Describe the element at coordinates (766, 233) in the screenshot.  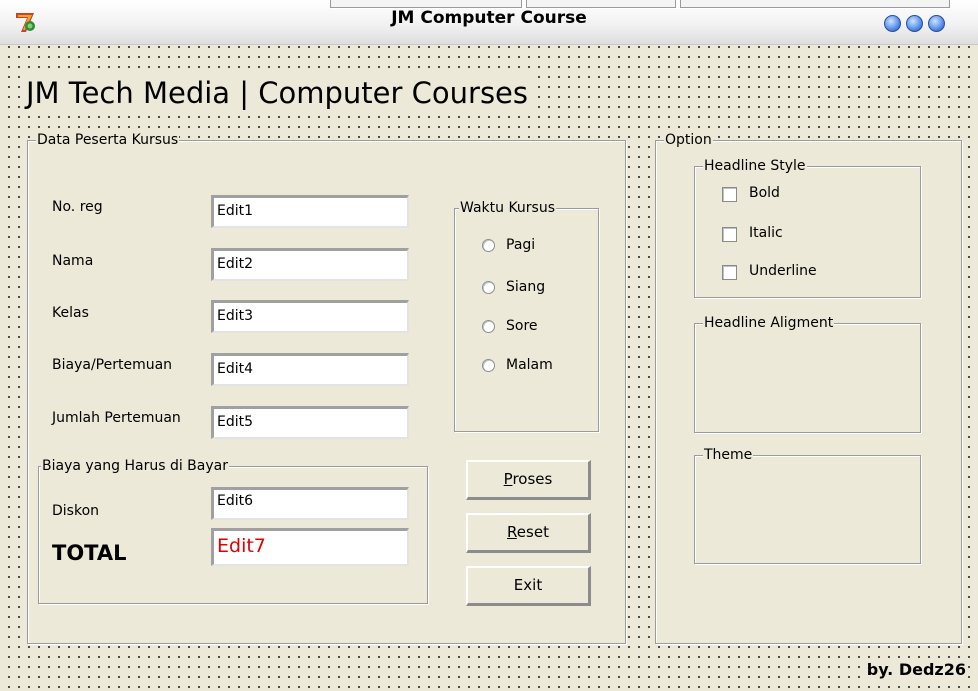
I see `checkbox-italic-label: Italic` at that location.